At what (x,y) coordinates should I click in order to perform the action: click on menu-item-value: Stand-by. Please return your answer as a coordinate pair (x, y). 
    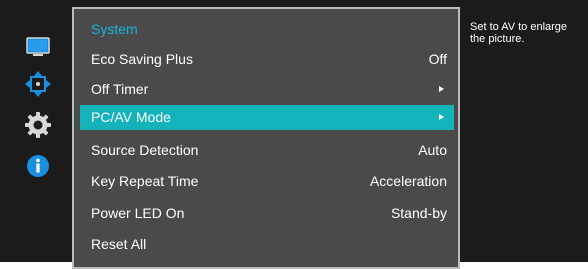
    Looking at the image, I should click on (418, 213).